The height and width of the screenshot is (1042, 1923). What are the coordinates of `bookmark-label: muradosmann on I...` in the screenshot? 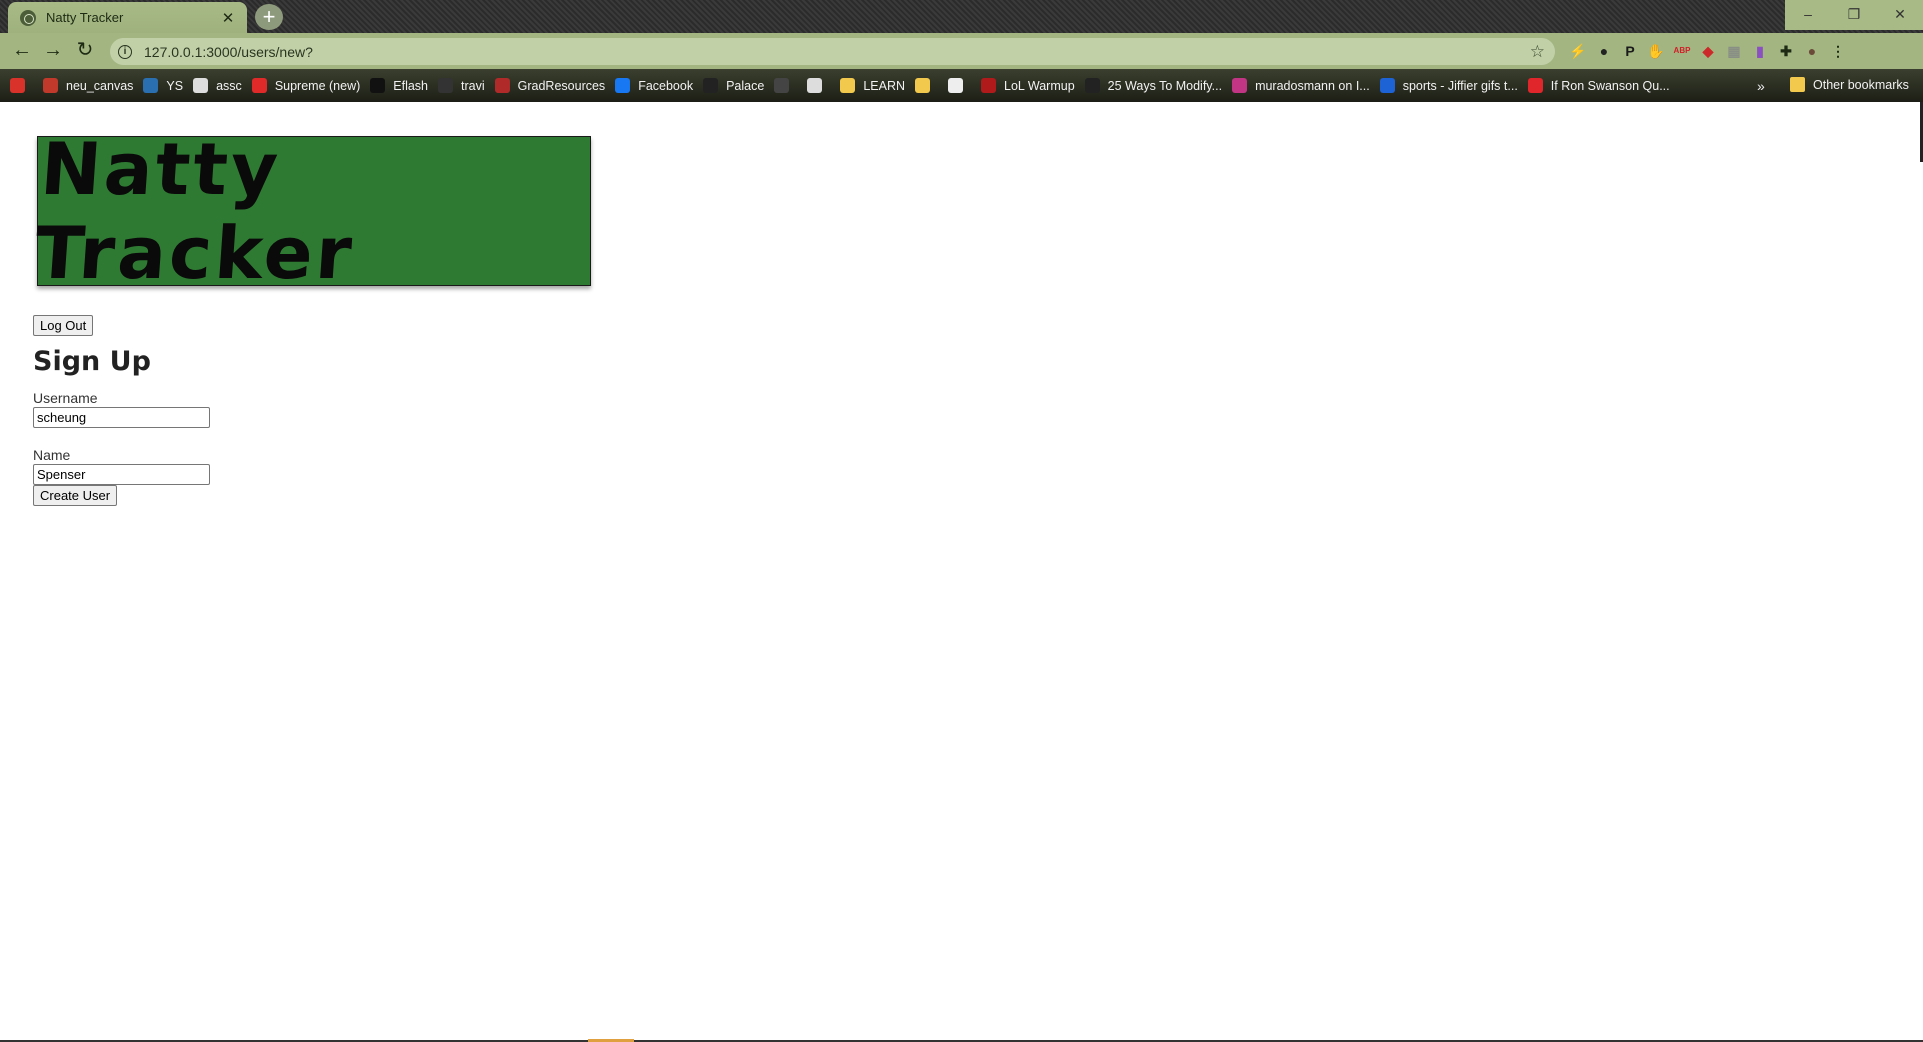 It's located at (1312, 85).